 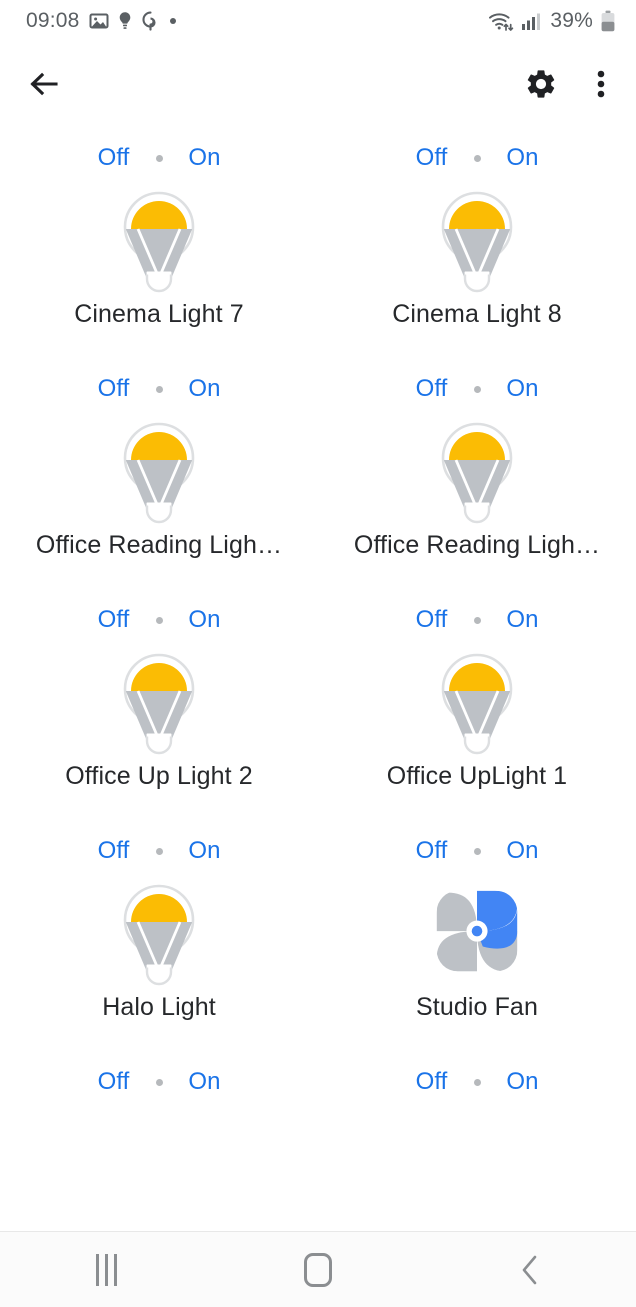 I want to click on device-name-label: Cinema Light 7, so click(x=159, y=314).